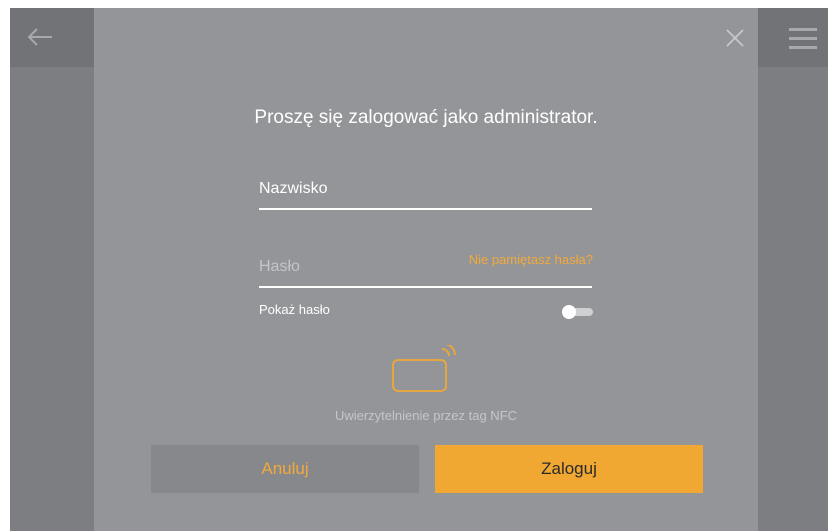 The image size is (828, 531). I want to click on nfc-card-icon, so click(424, 368).